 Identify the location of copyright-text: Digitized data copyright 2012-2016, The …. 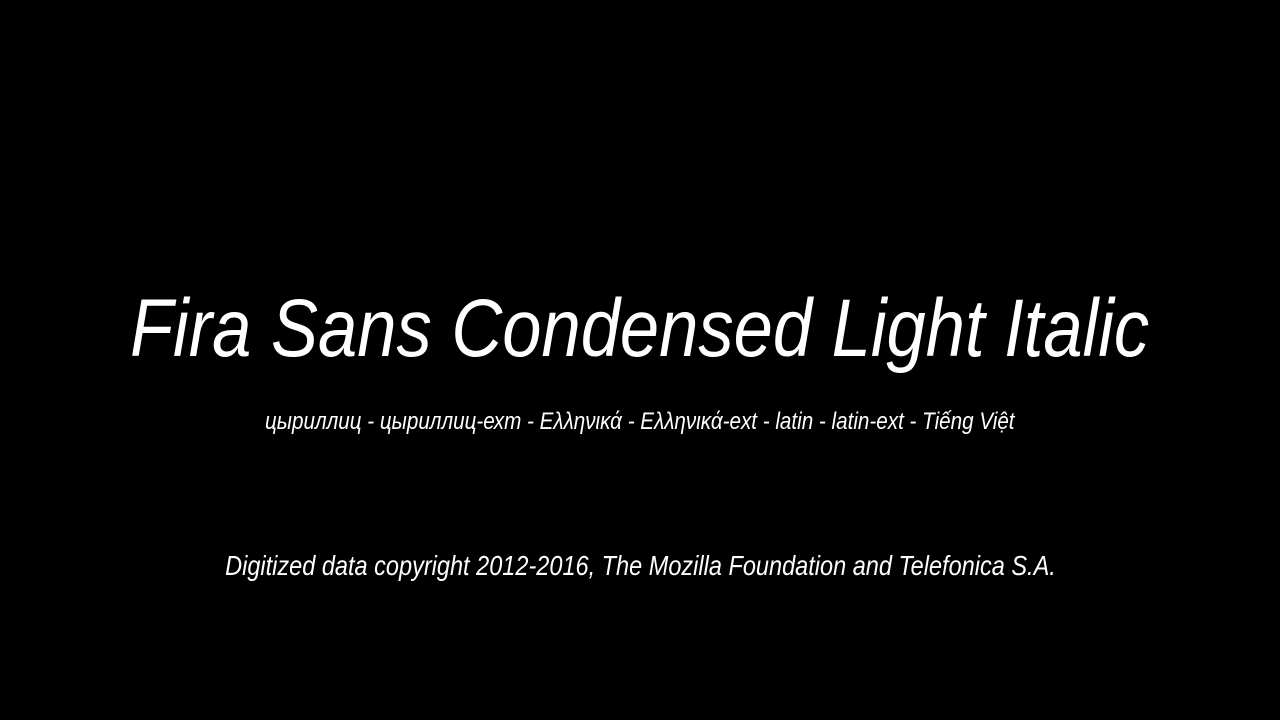
(640, 565).